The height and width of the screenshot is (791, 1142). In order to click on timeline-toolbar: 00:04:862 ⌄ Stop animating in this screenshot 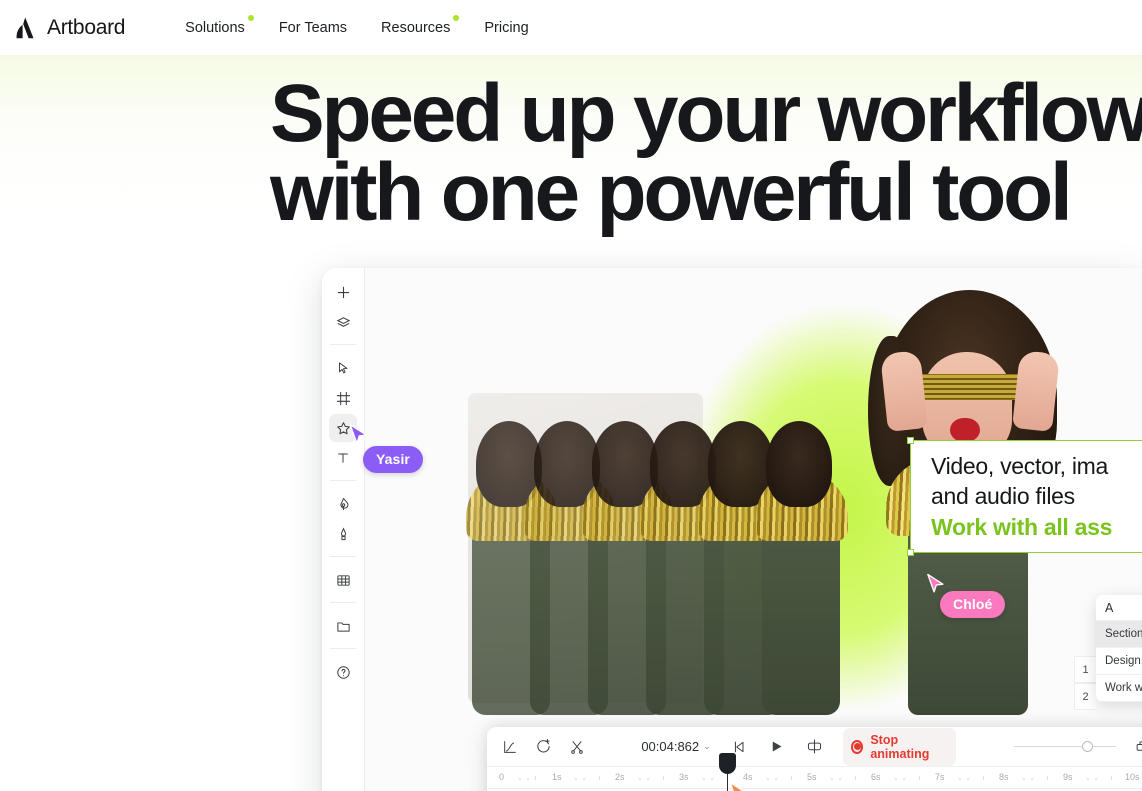, I will do `click(814, 747)`.